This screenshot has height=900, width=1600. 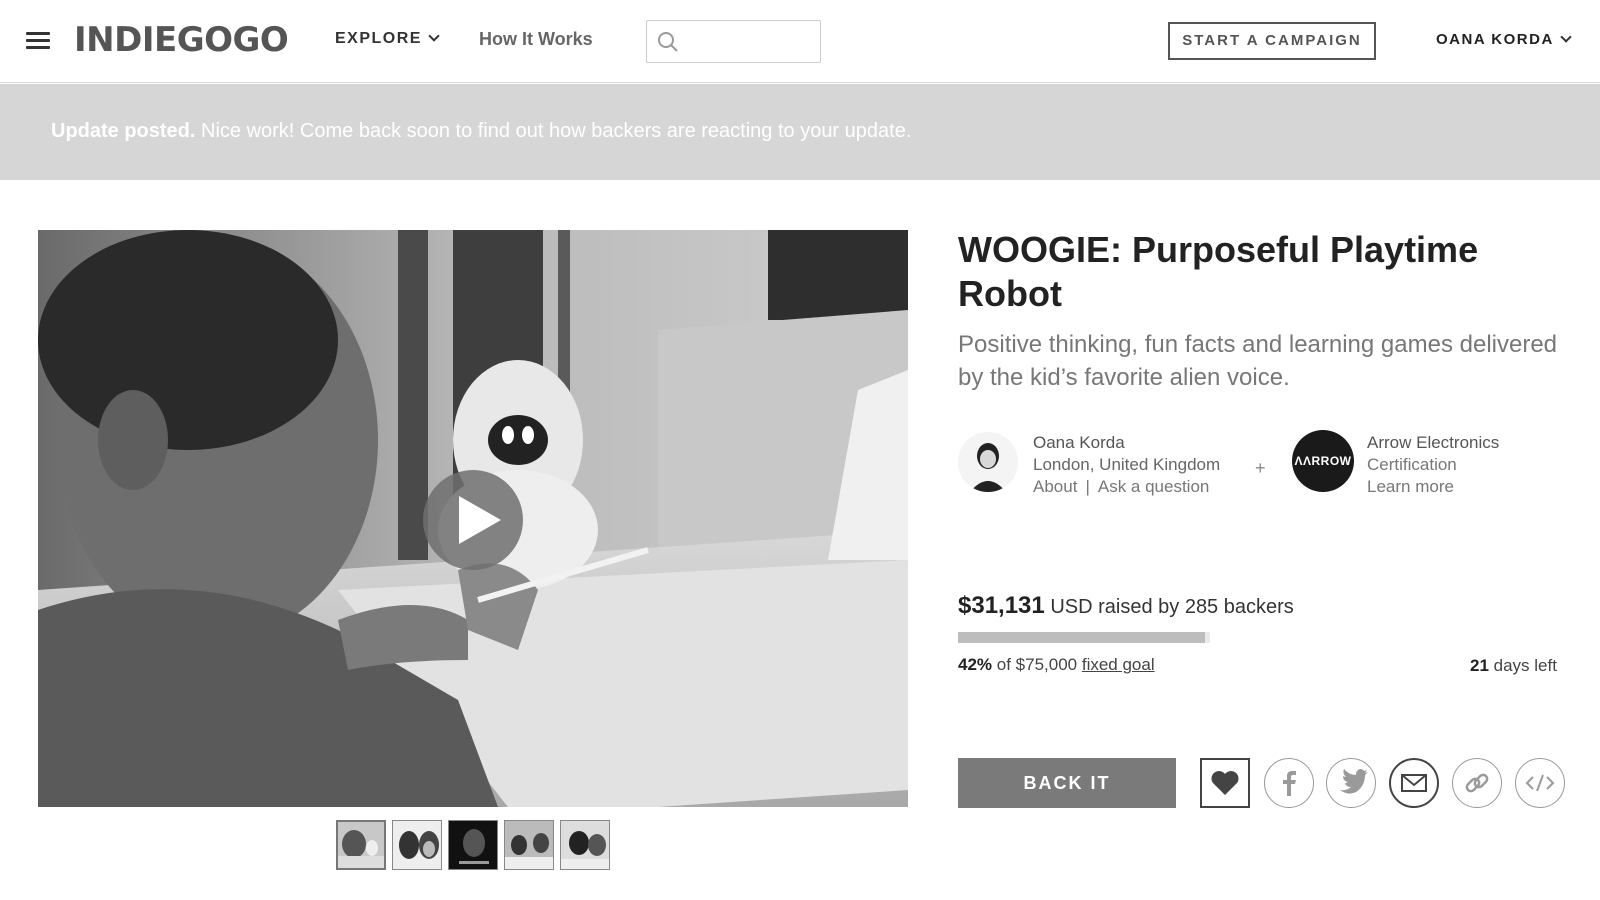 I want to click on play-icon, so click(x=473, y=520).